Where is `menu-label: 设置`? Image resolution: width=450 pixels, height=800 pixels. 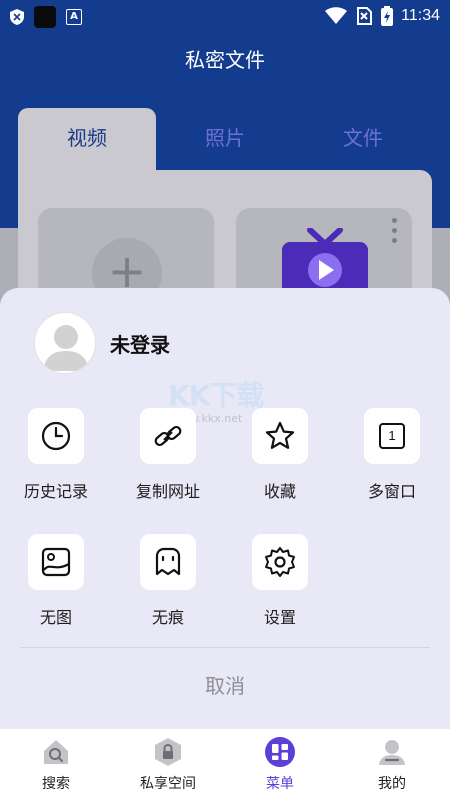 menu-label: 设置 is located at coordinates (279, 617).